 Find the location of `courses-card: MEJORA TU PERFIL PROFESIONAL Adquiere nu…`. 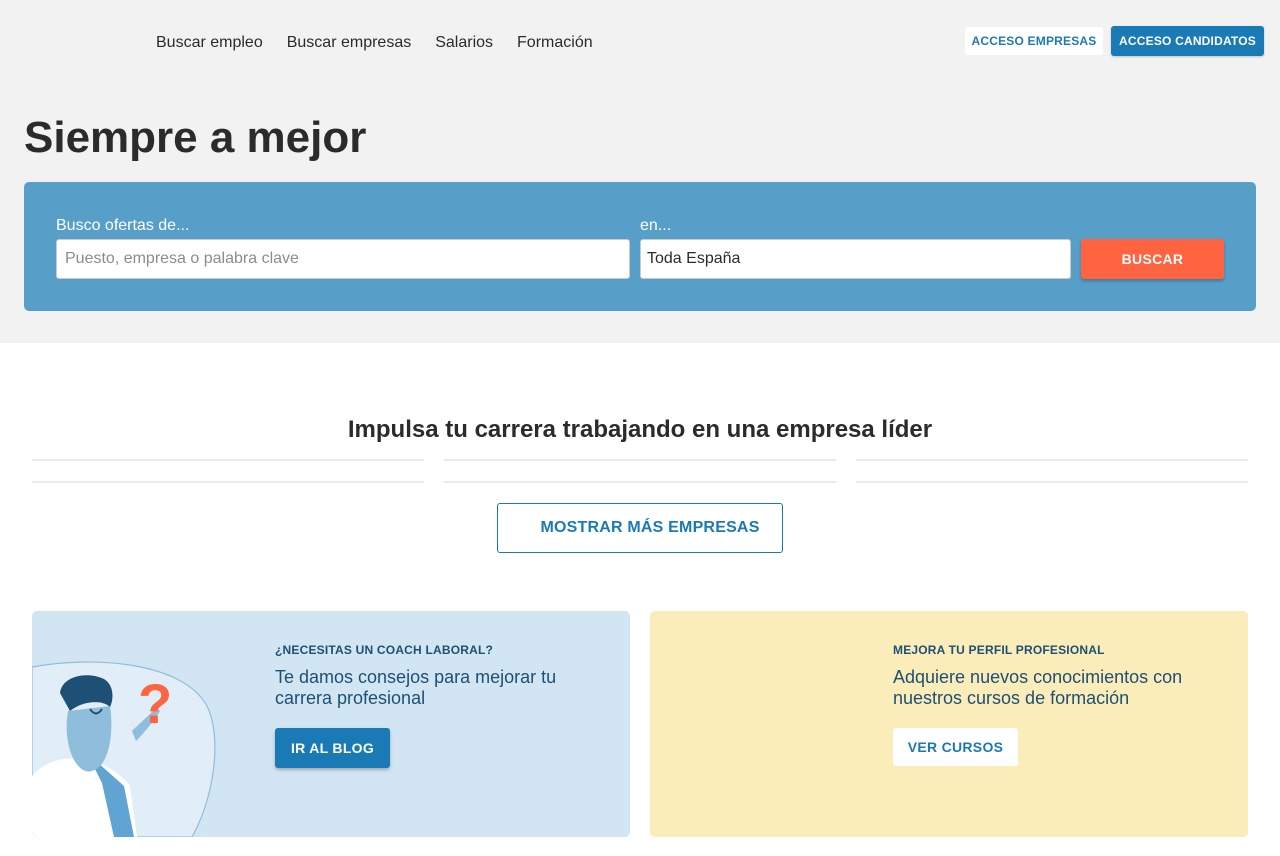

courses-card: MEJORA TU PERFIL PROFESIONAL Adquiere nu… is located at coordinates (949, 724).